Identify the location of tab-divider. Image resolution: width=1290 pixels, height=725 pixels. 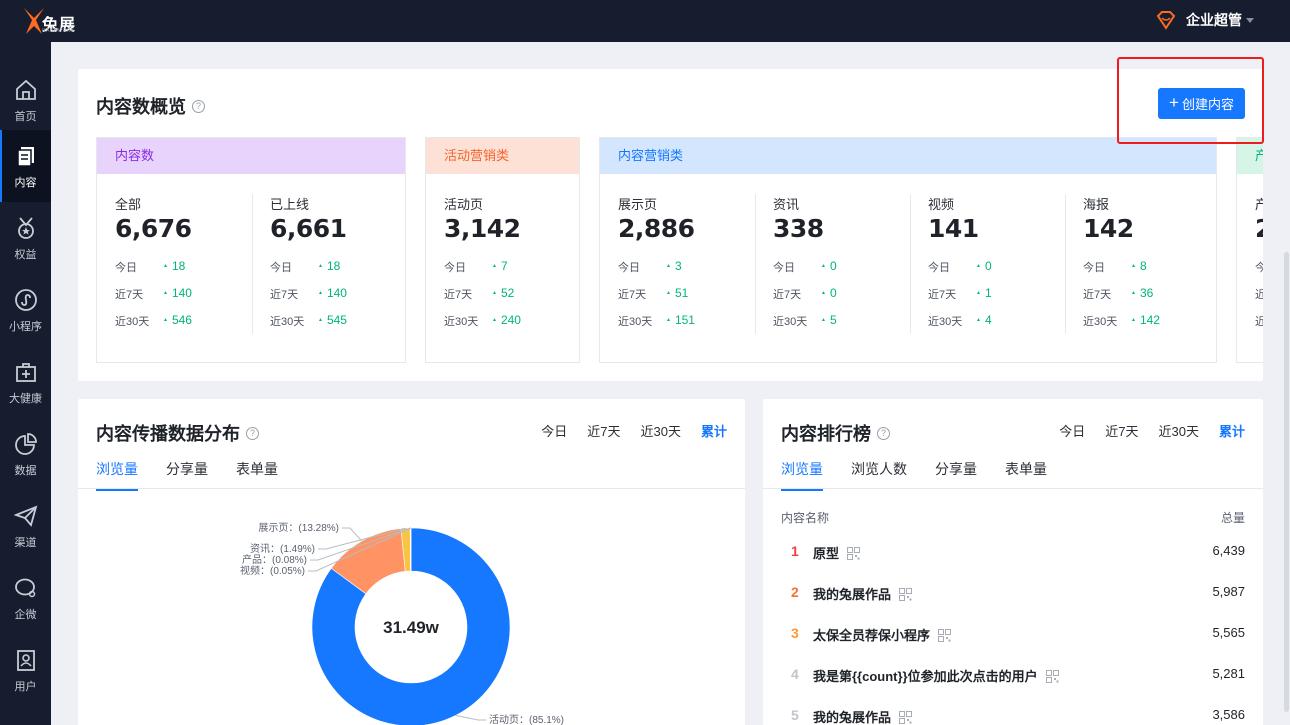
(1013, 488).